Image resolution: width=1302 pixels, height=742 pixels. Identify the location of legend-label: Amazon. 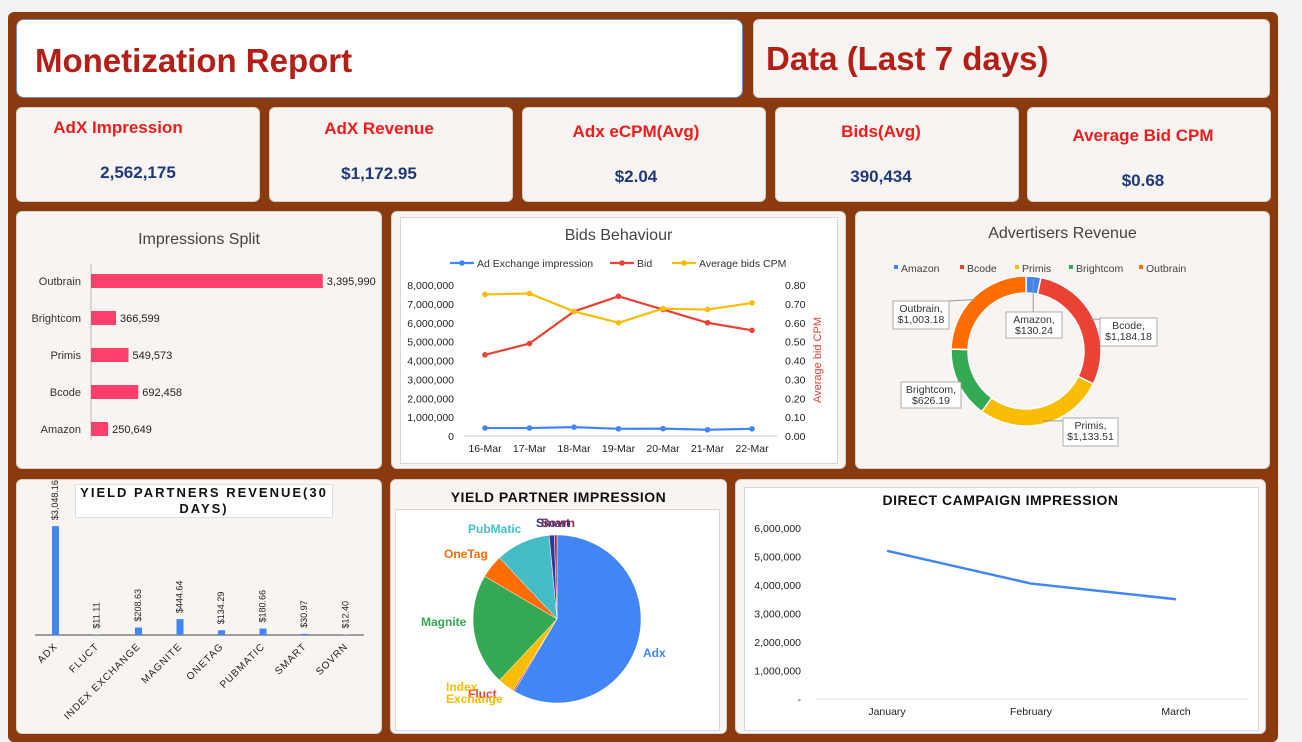
(920, 269).